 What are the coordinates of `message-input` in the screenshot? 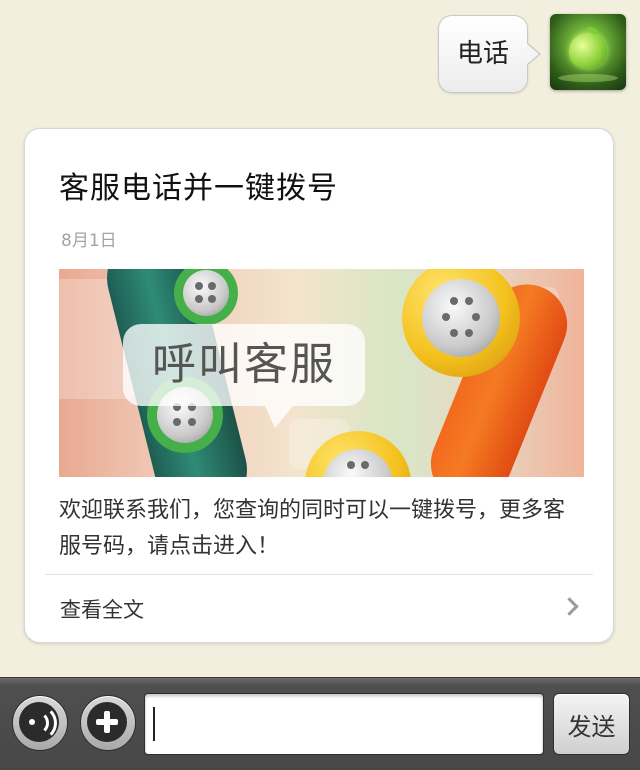 It's located at (344, 724).